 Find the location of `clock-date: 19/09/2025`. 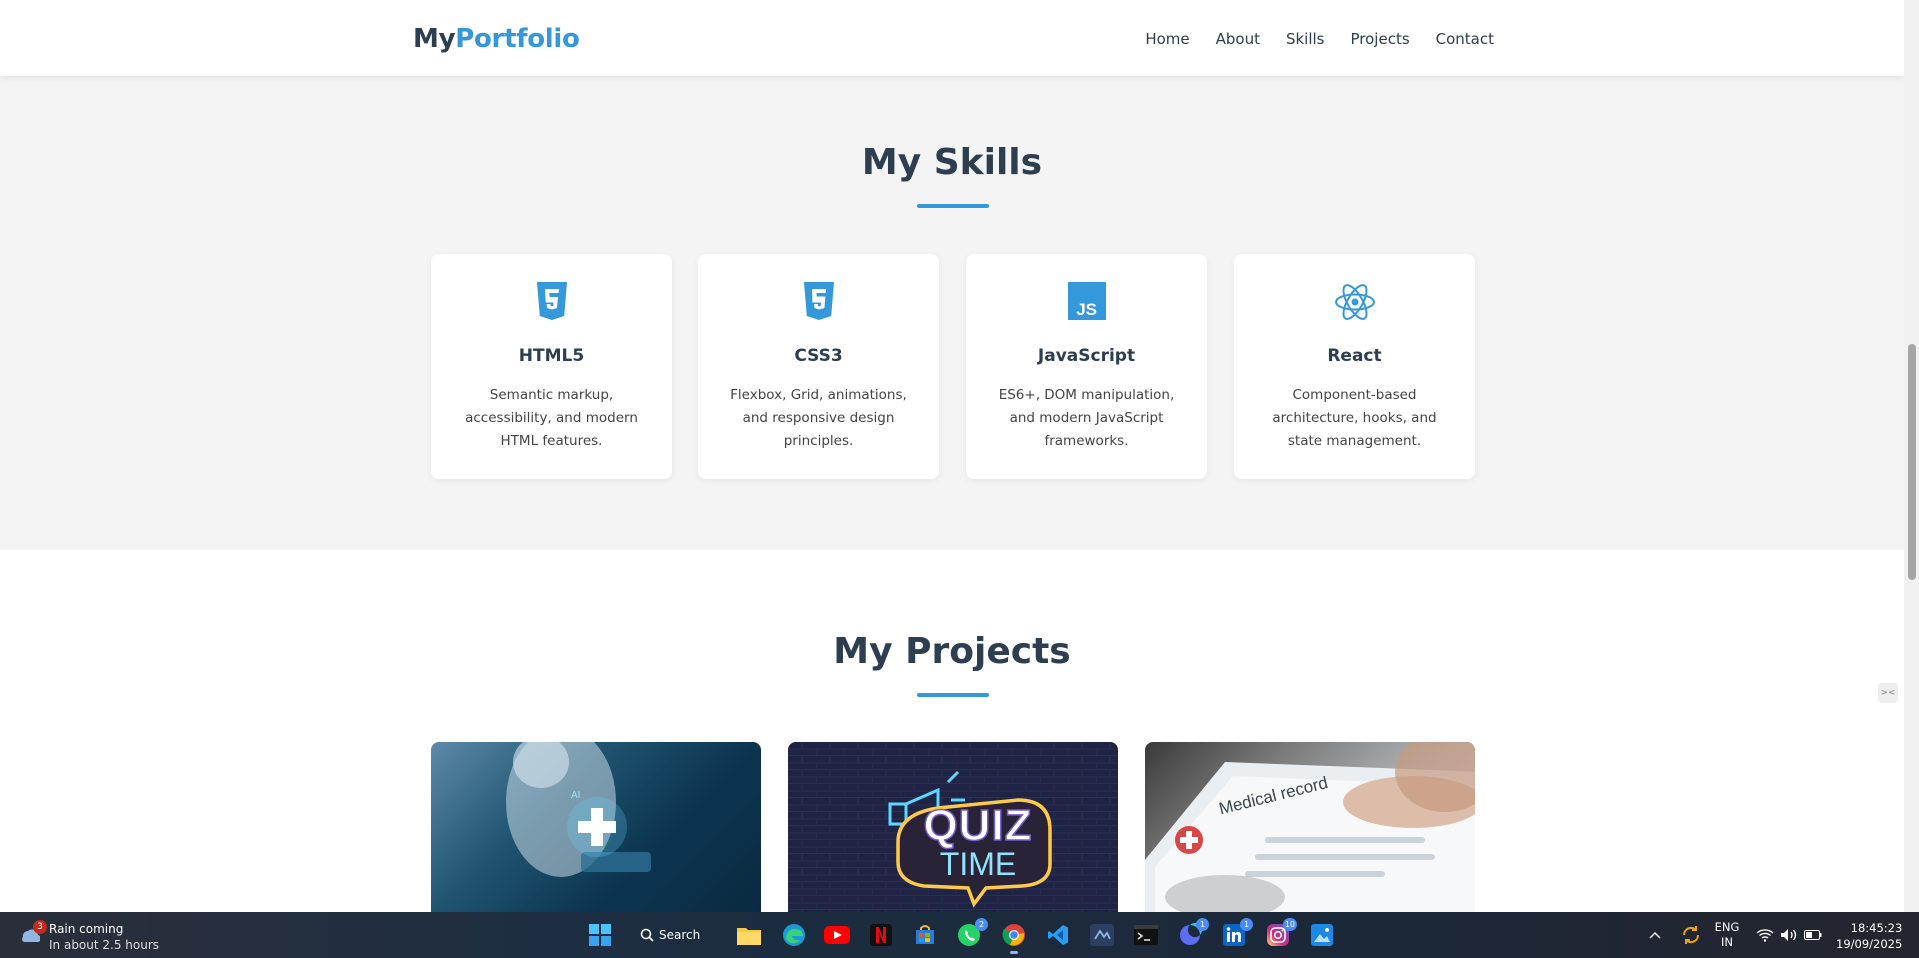

clock-date: 19/09/2025 is located at coordinates (1869, 944).